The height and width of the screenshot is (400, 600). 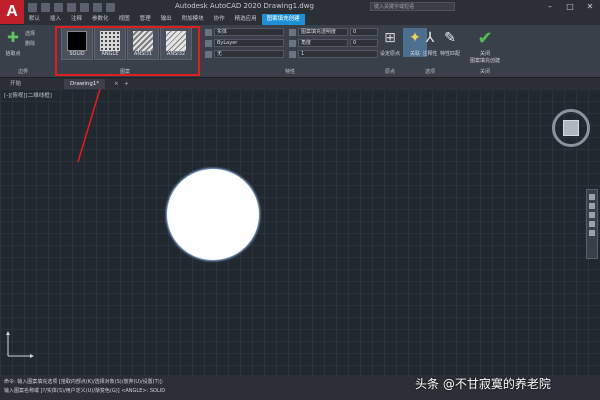 What do you see at coordinates (292, 32) in the screenshot?
I see `transparency-icon` at bounding box center [292, 32].